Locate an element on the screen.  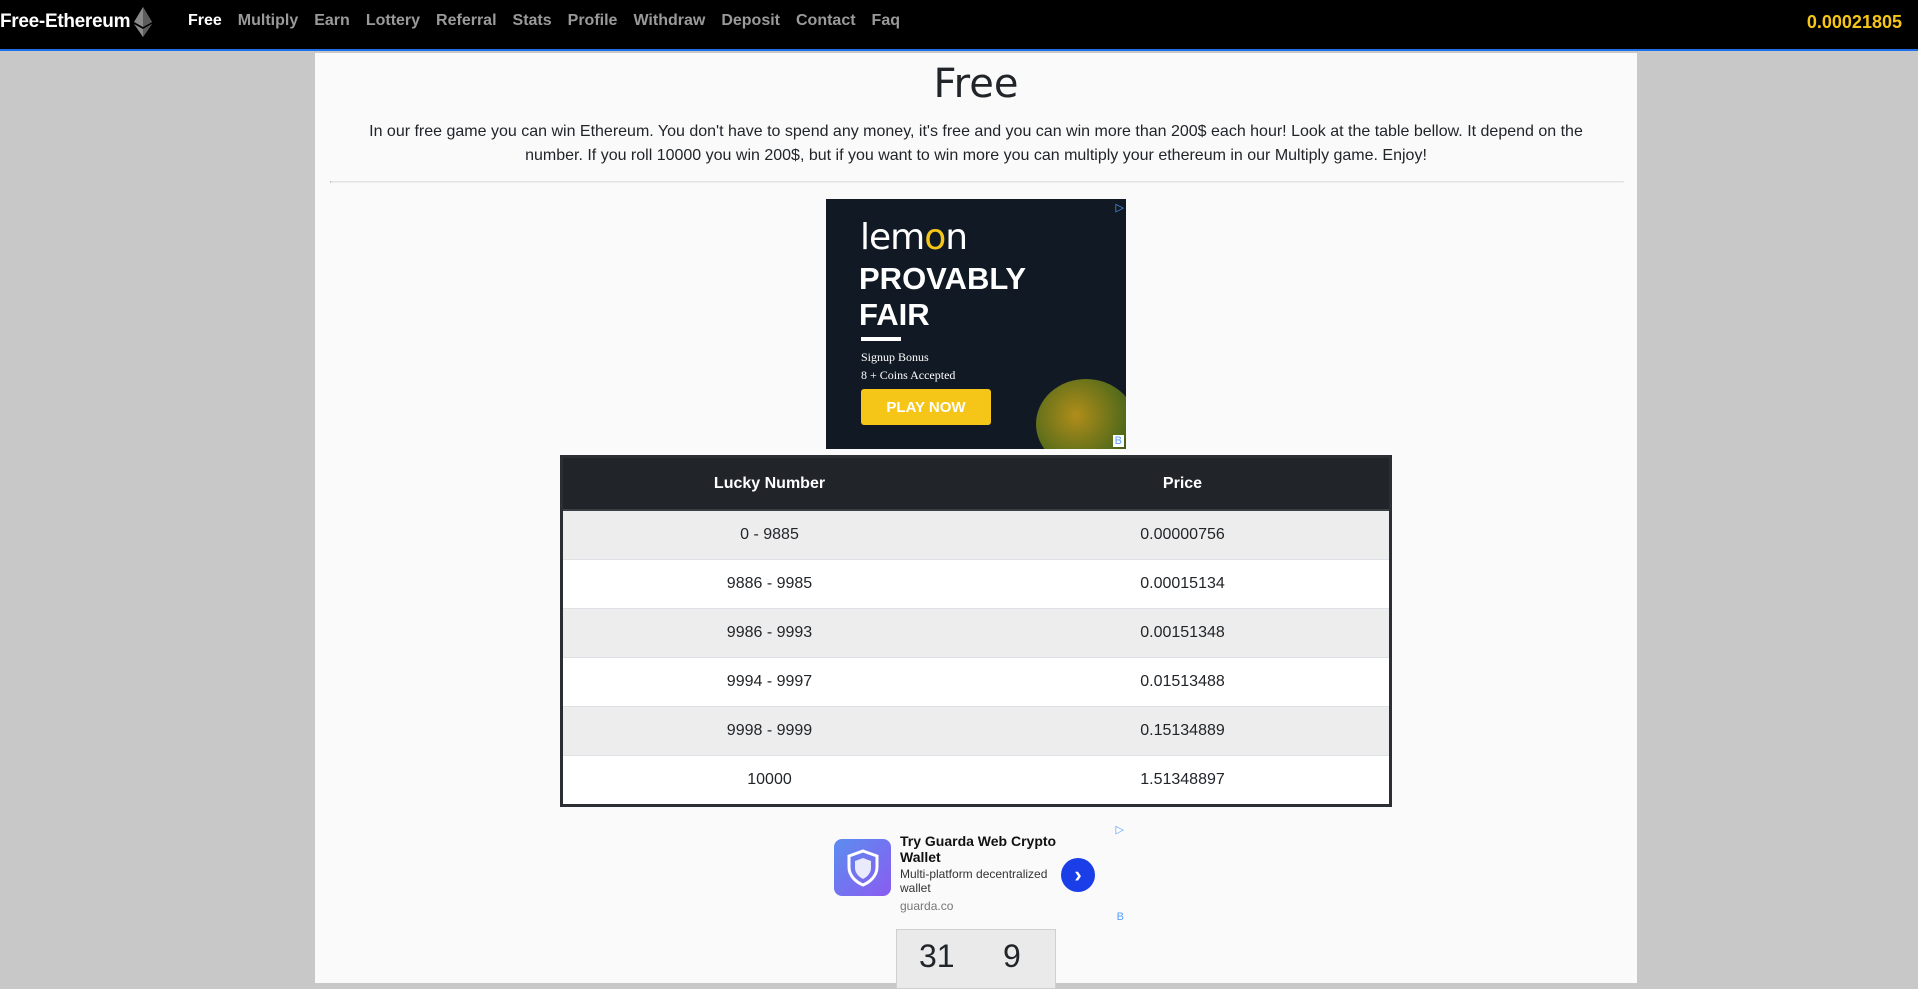
countdown-minutes: 31 is located at coordinates (937, 956).